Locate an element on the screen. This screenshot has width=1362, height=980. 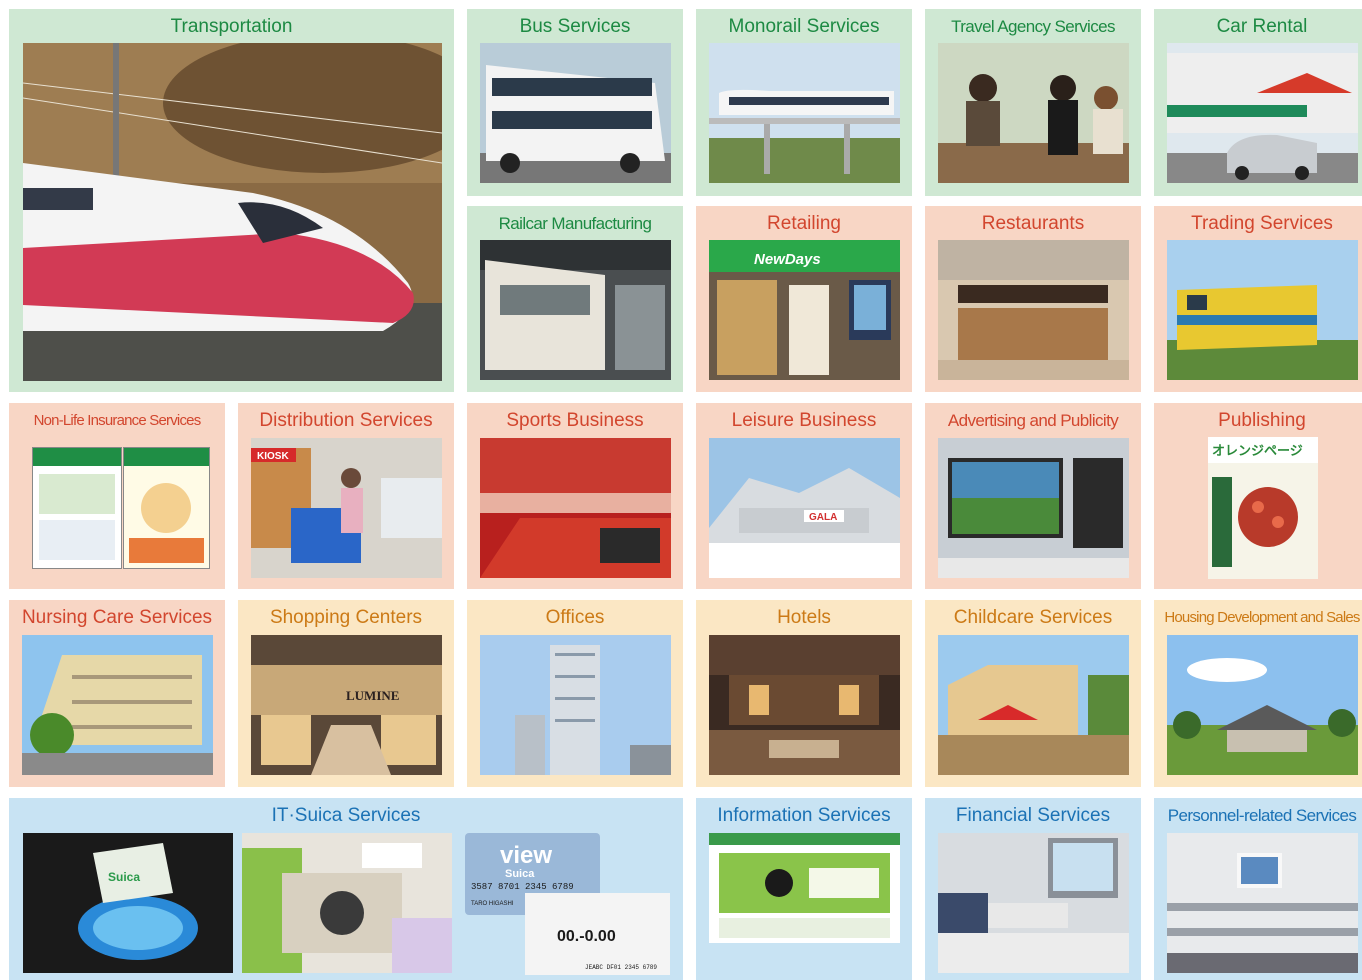
tile-financial-services: Financial Services is located at coordinates (1033, 889).